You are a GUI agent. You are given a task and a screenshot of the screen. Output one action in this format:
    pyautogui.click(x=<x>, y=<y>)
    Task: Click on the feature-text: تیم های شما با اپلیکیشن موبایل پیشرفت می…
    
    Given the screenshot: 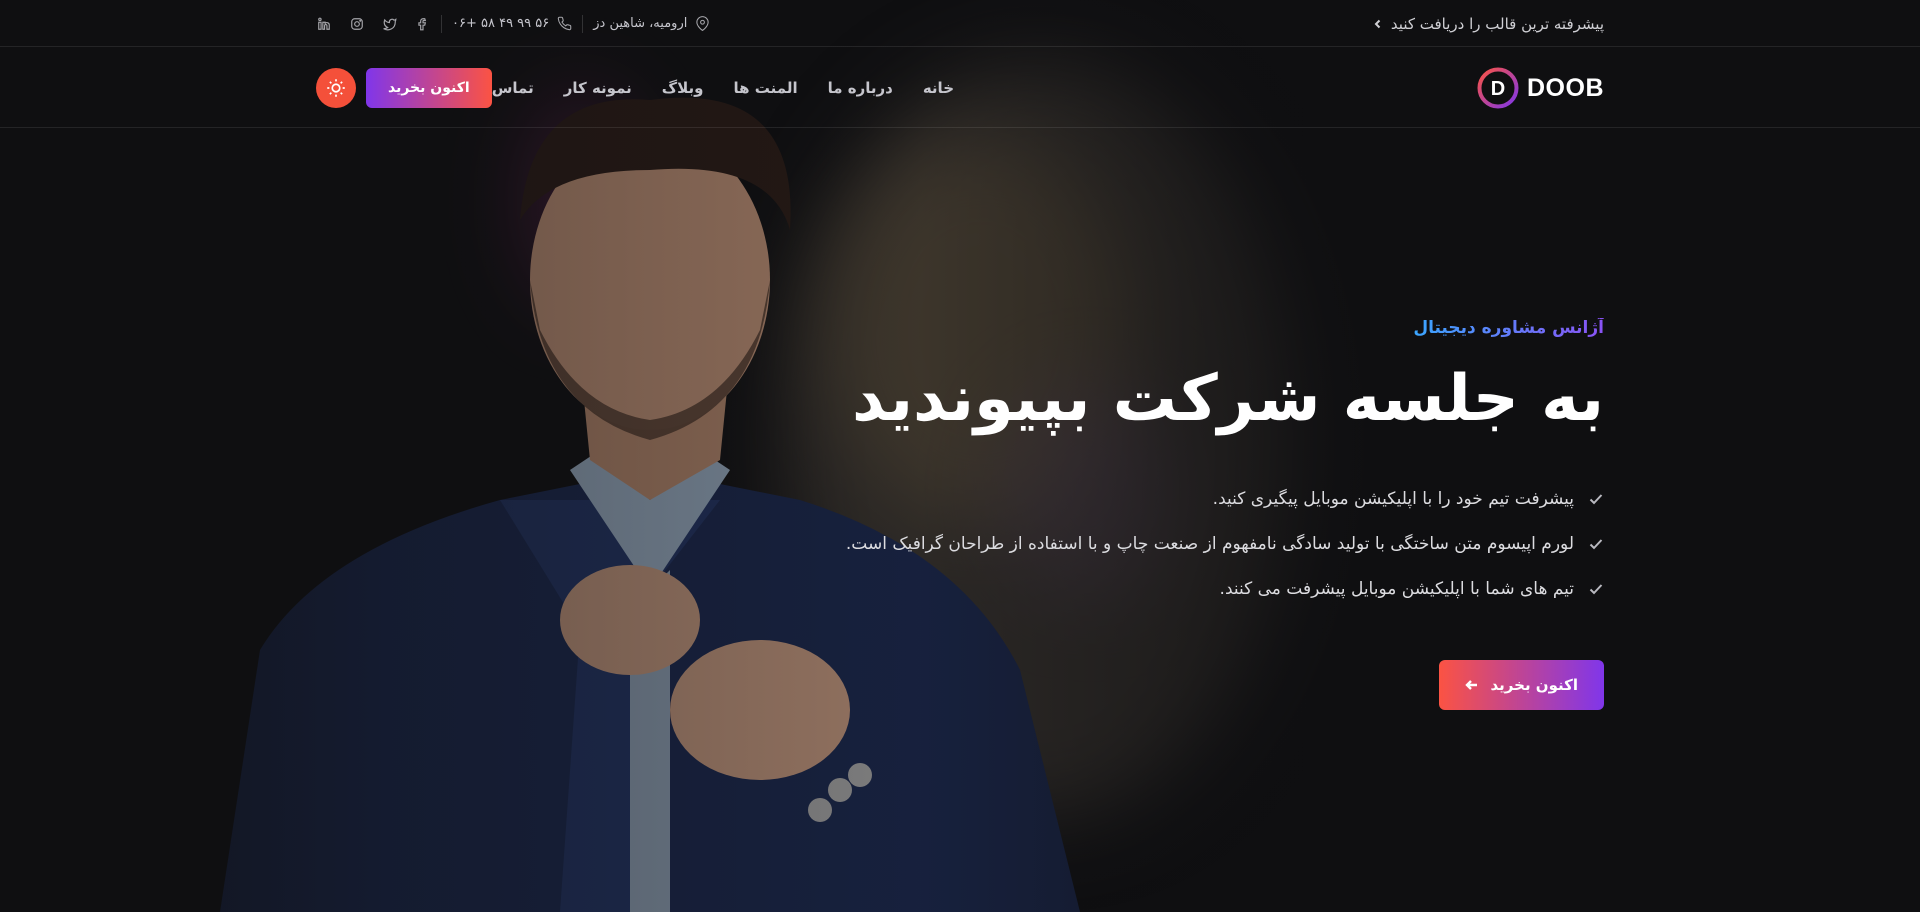 What is the action you would take?
    pyautogui.click(x=1396, y=588)
    